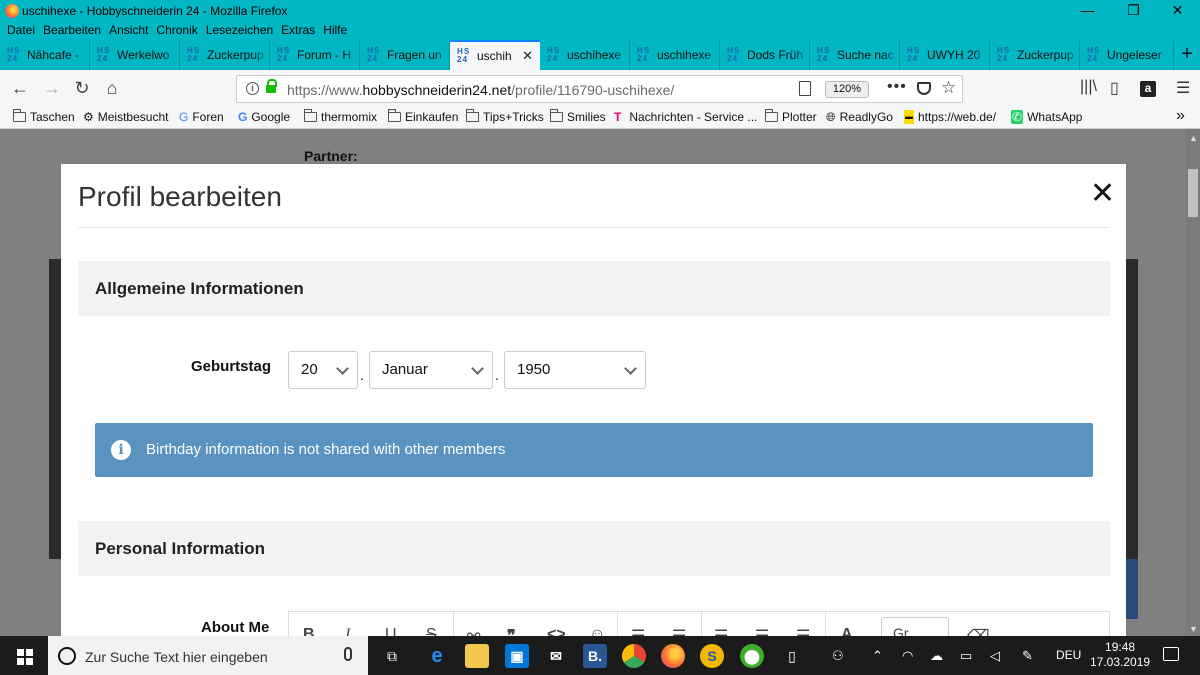 Image resolution: width=1200 pixels, height=675 pixels. Describe the element at coordinates (201, 117) in the screenshot. I see `bookmark-foren: G Foren` at that location.